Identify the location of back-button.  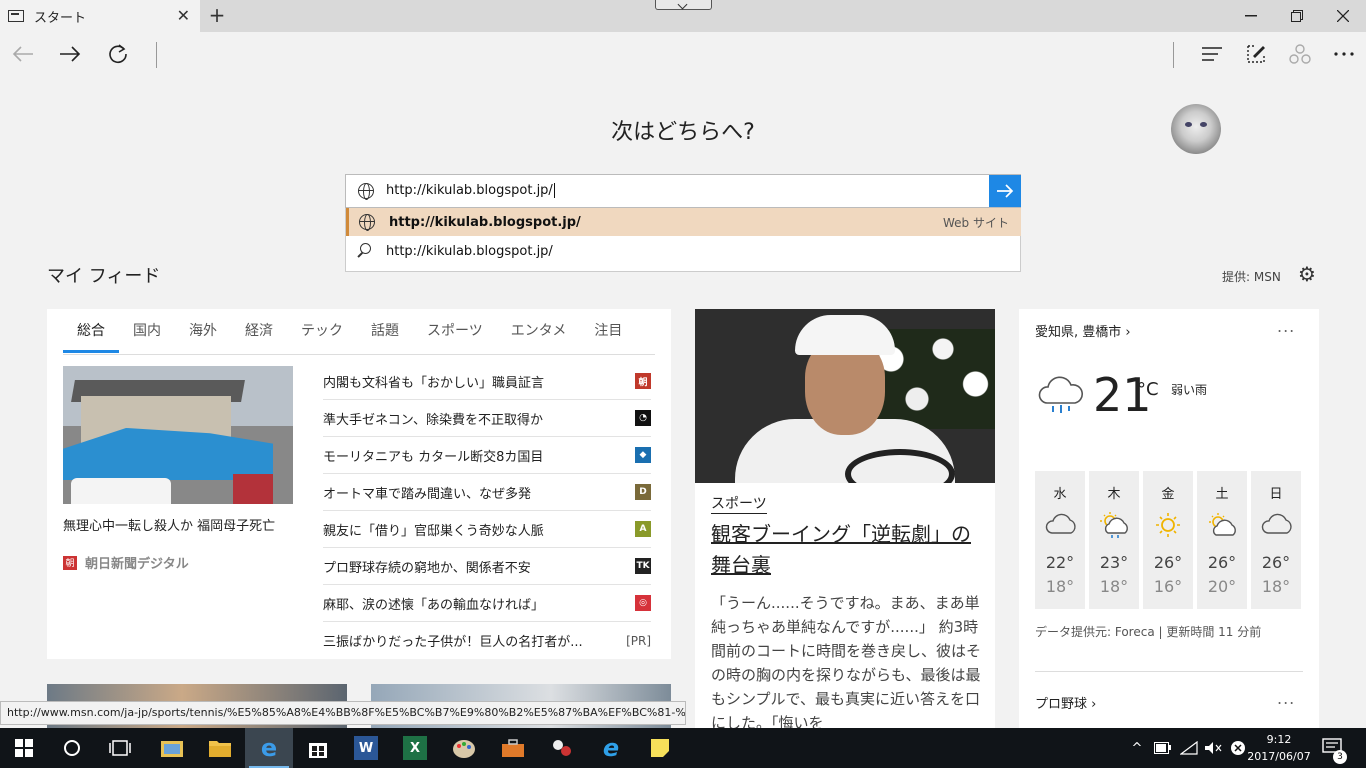
(23, 54).